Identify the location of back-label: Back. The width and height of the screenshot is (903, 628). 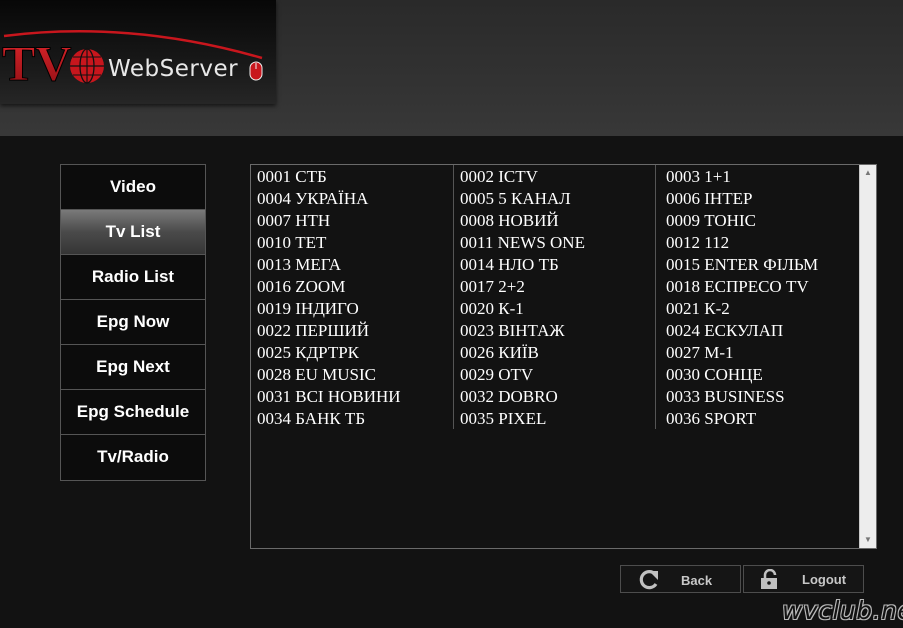
(697, 580).